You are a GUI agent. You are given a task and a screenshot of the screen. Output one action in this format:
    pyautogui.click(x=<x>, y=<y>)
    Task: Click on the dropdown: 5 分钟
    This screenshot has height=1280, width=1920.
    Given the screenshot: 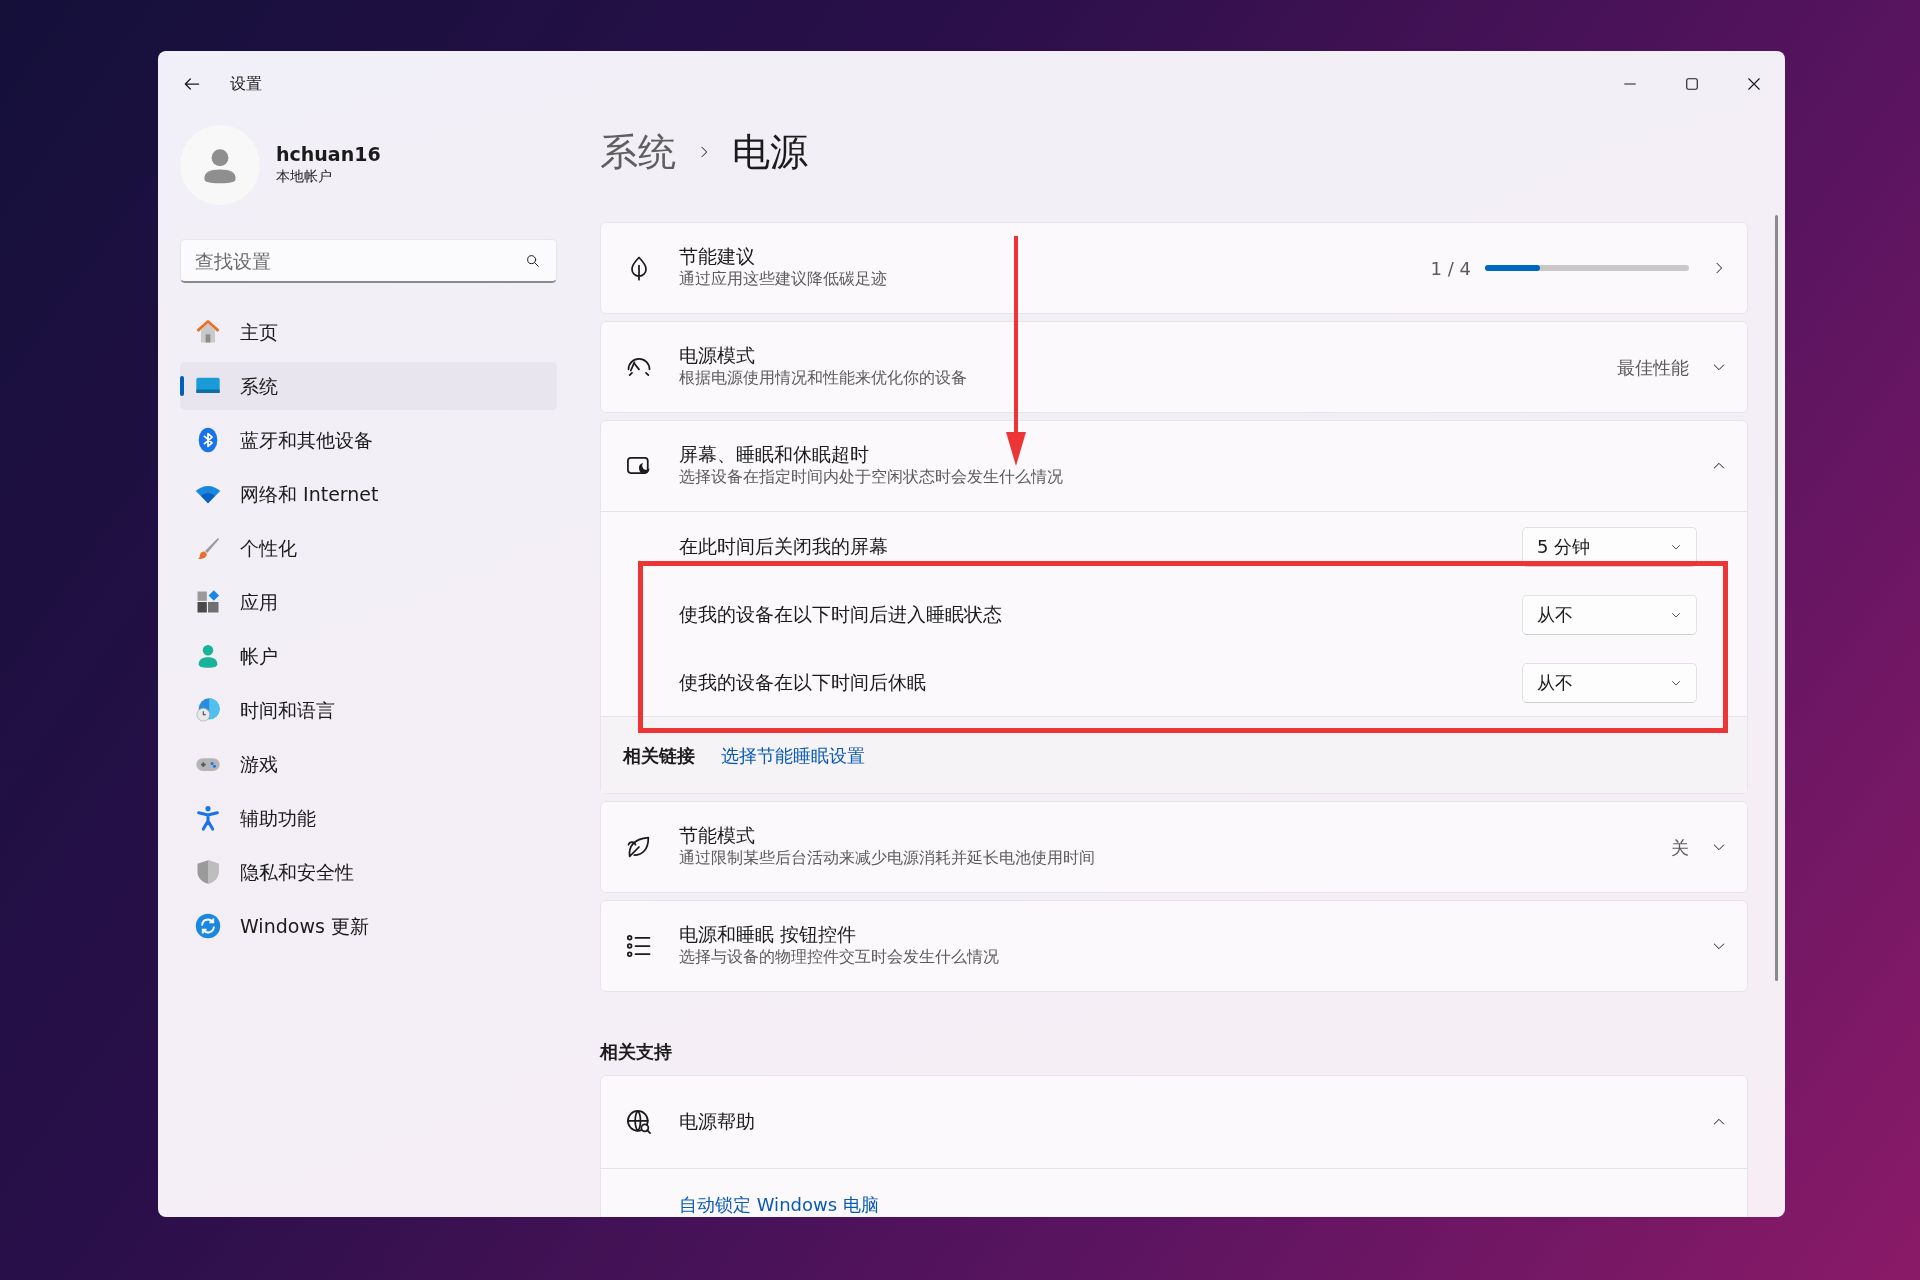 What is the action you would take?
    pyautogui.click(x=1609, y=546)
    